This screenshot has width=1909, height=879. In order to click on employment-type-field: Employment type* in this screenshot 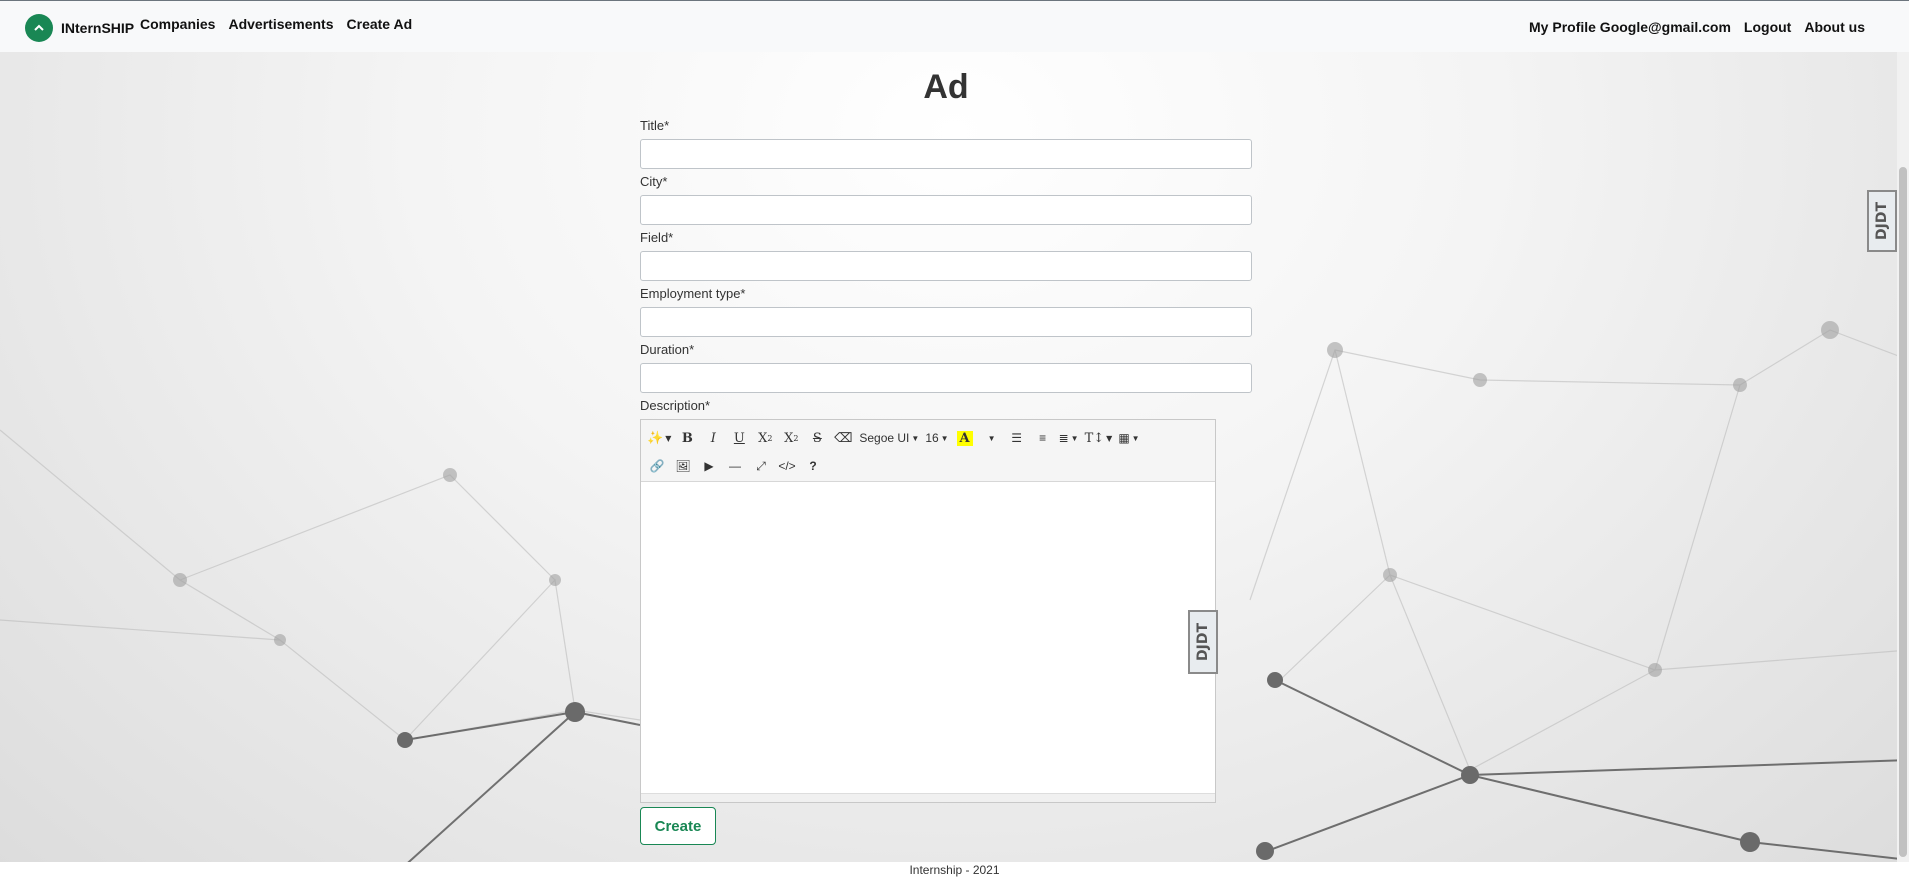, I will do `click(946, 310)`.